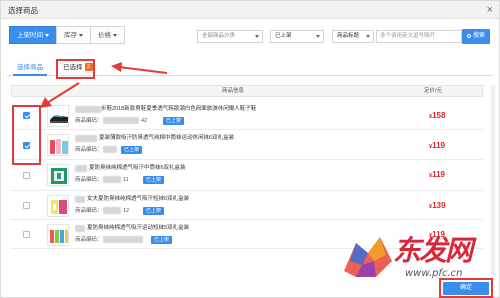 Image resolution: width=500 pixels, height=298 pixels. I want to click on table-row: 夏装薄款吸汗防臭透气纯棉中筒袜运动休闲袜6双礼盒装 商品编码： 已上架 ¥119, so click(247, 145).